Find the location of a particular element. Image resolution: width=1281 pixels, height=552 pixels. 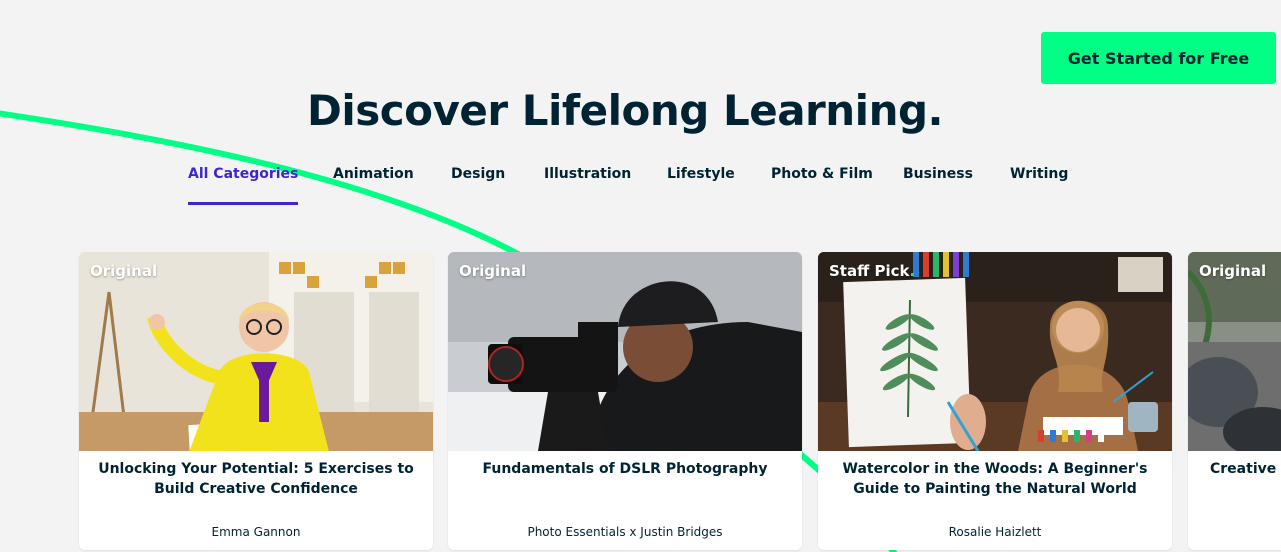

tab-label: Photo & Film is located at coordinates (822, 174).